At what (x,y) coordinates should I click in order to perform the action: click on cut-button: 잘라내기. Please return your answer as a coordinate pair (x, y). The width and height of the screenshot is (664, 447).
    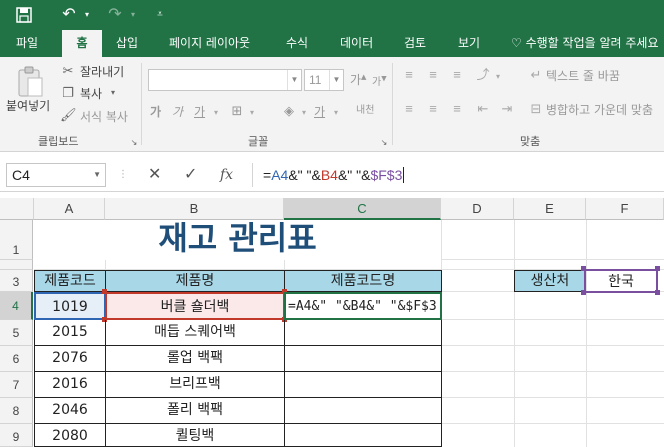
    Looking at the image, I should click on (102, 71).